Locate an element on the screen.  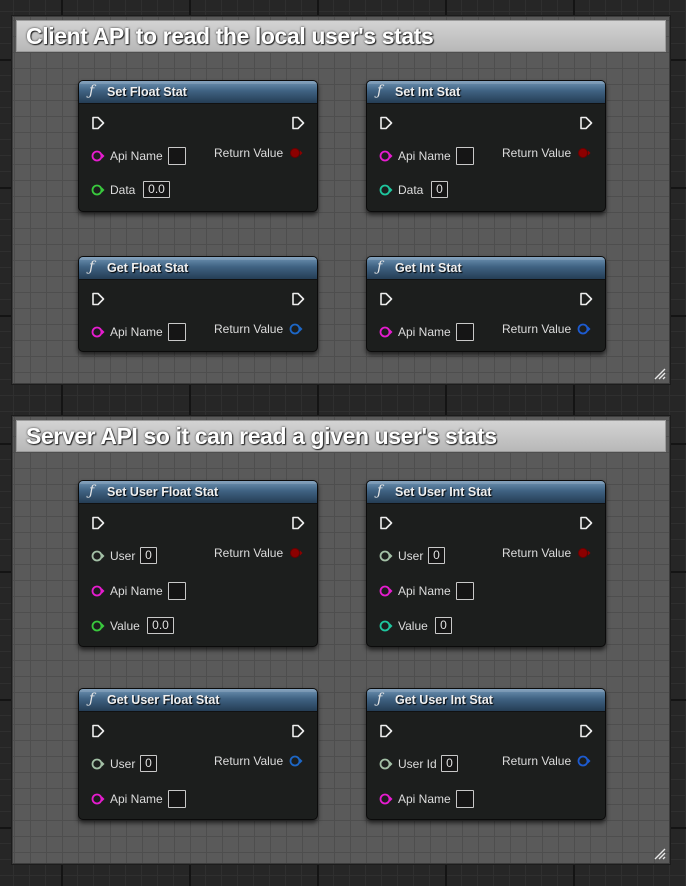
node-title: Get User Int Stat is located at coordinates (444, 700).